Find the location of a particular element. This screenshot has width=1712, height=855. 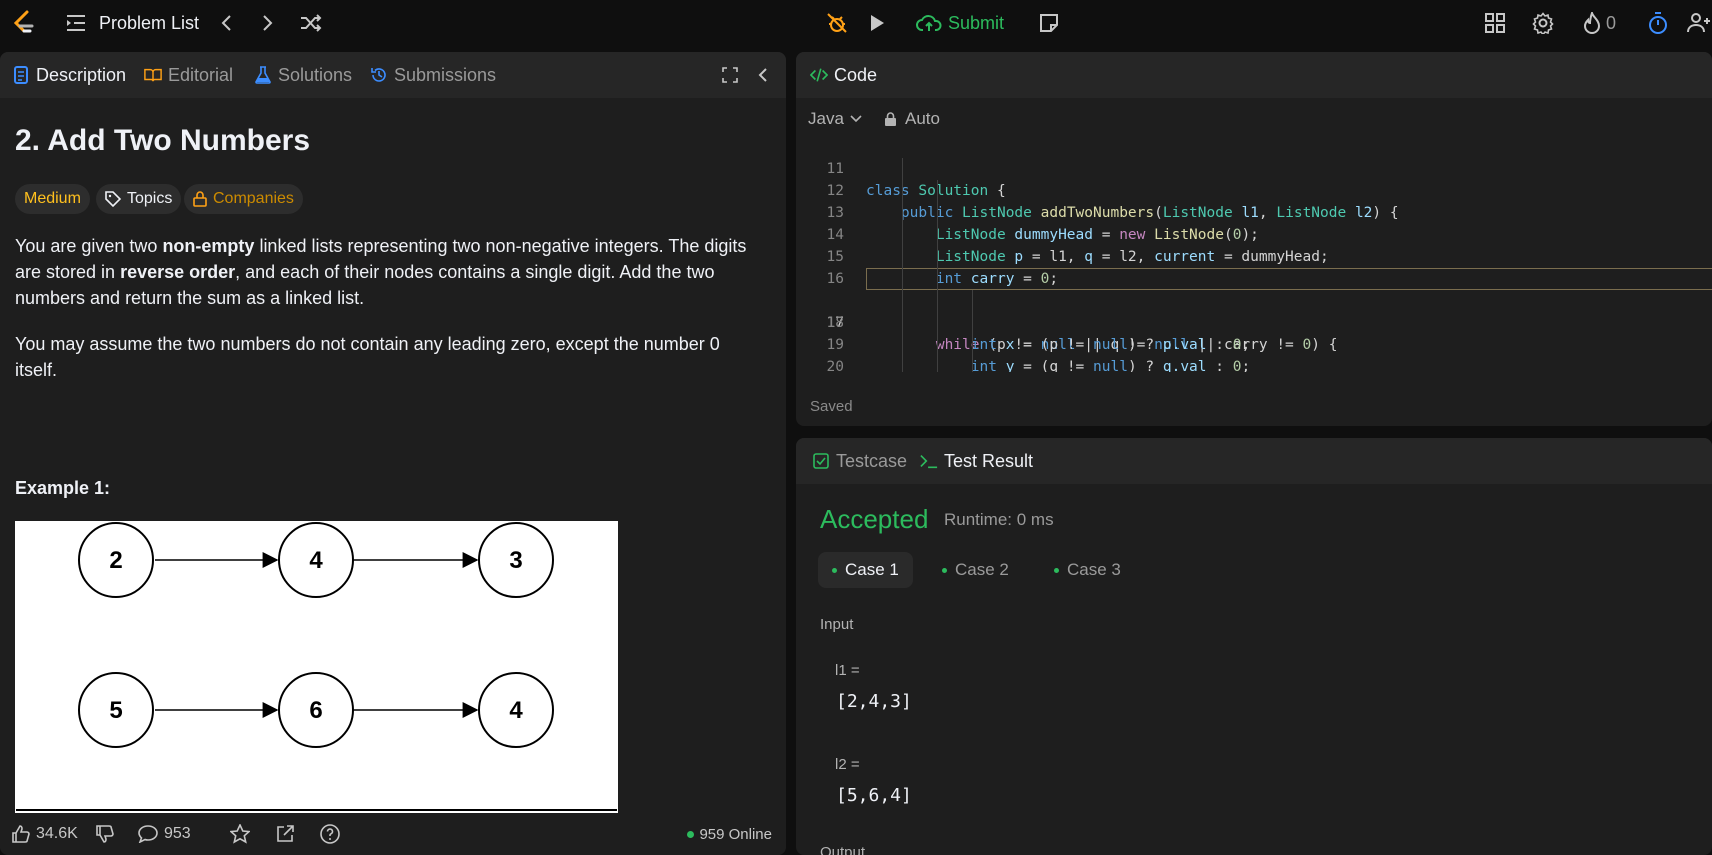

svg-text: 6 is located at coordinates (315, 710).